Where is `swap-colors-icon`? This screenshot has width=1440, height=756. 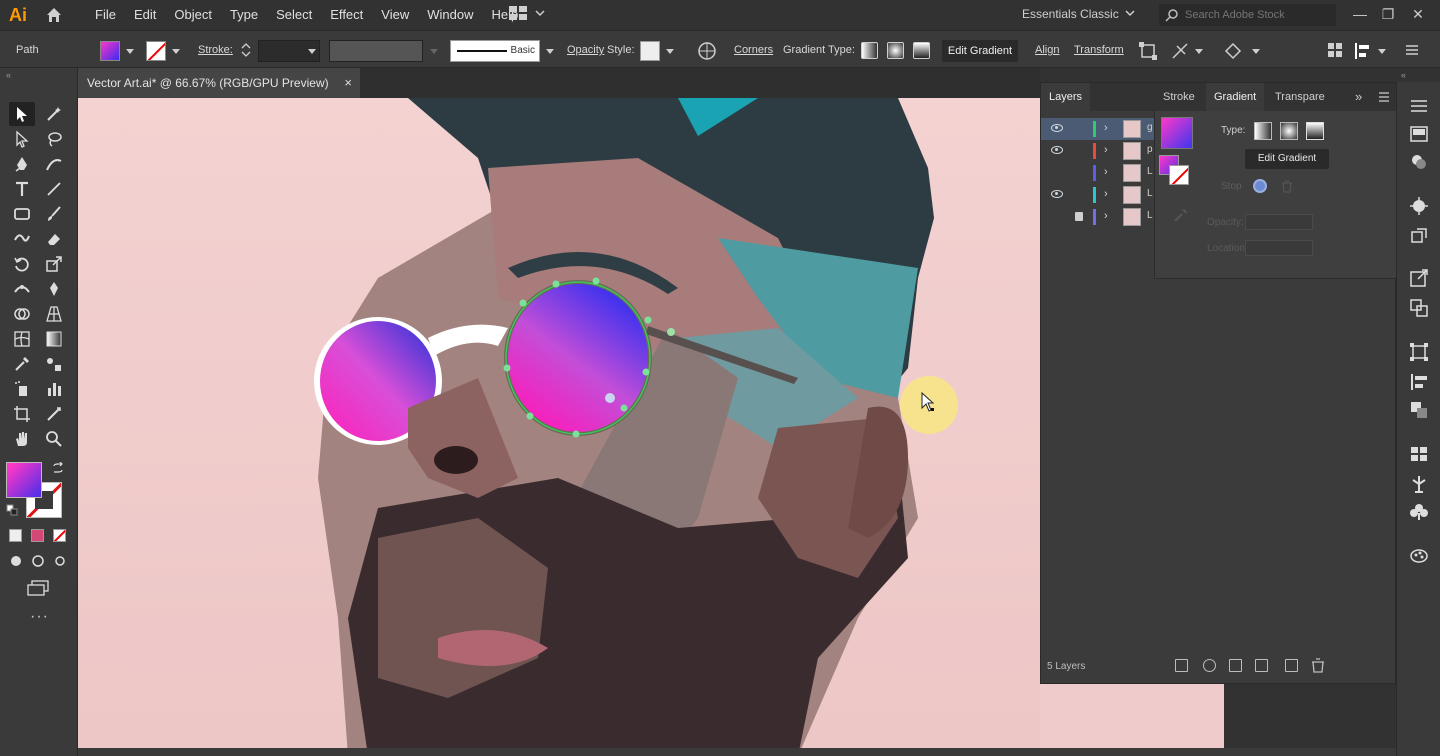
swap-colors-icon is located at coordinates (58, 468).